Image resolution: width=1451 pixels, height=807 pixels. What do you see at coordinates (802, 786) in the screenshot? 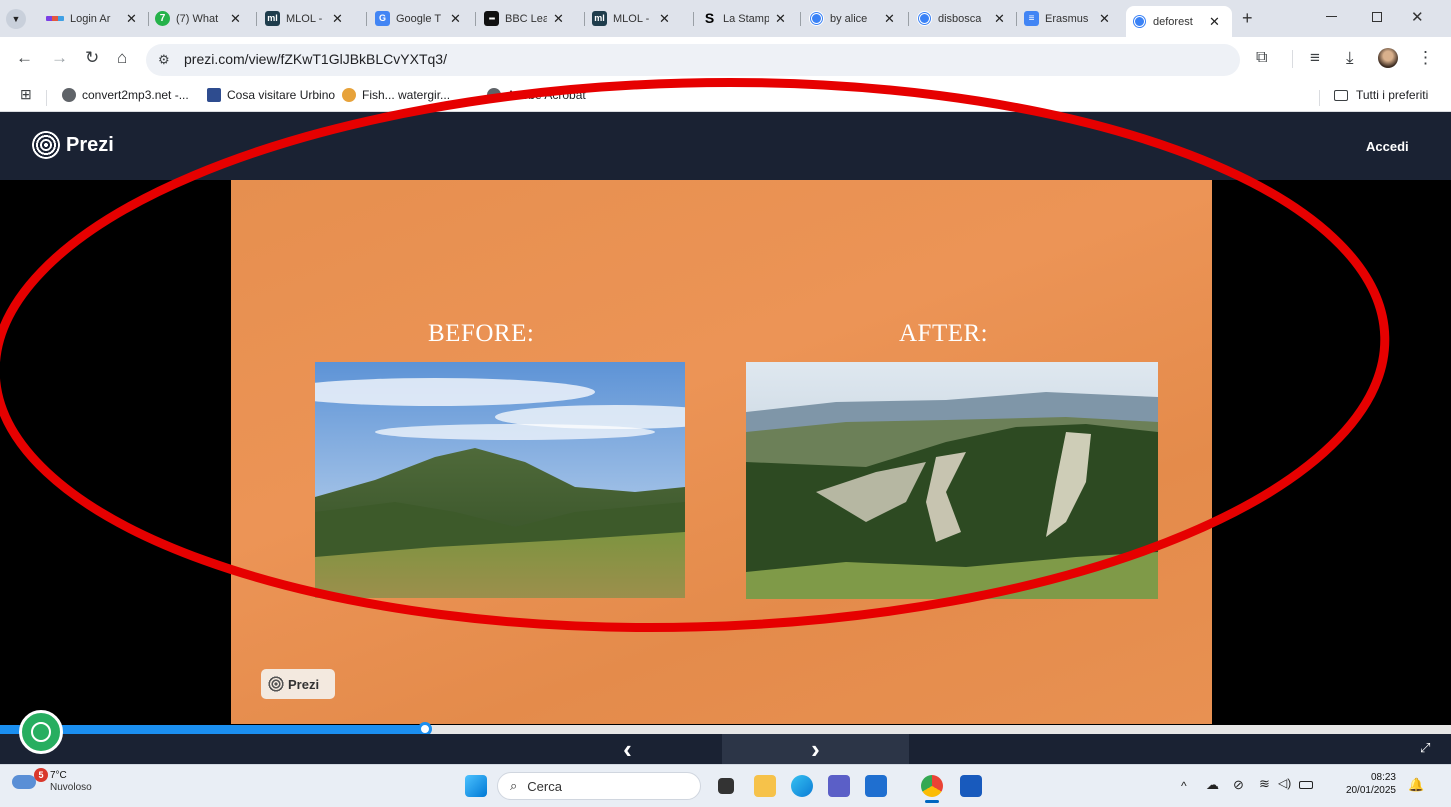
I see `edge-icon` at bounding box center [802, 786].